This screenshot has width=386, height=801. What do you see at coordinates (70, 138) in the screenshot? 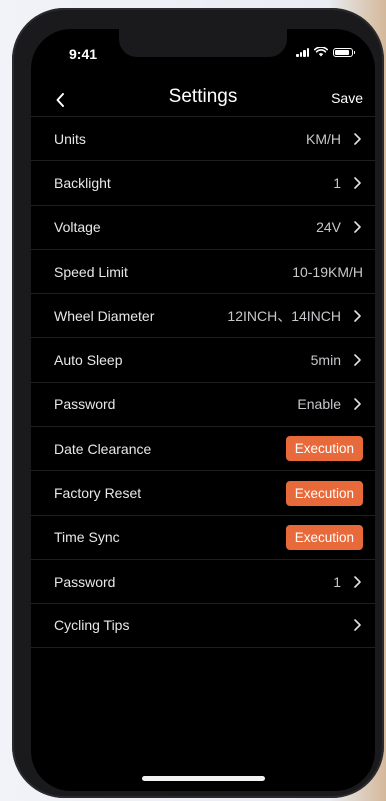
I see `setting-label: Units` at bounding box center [70, 138].